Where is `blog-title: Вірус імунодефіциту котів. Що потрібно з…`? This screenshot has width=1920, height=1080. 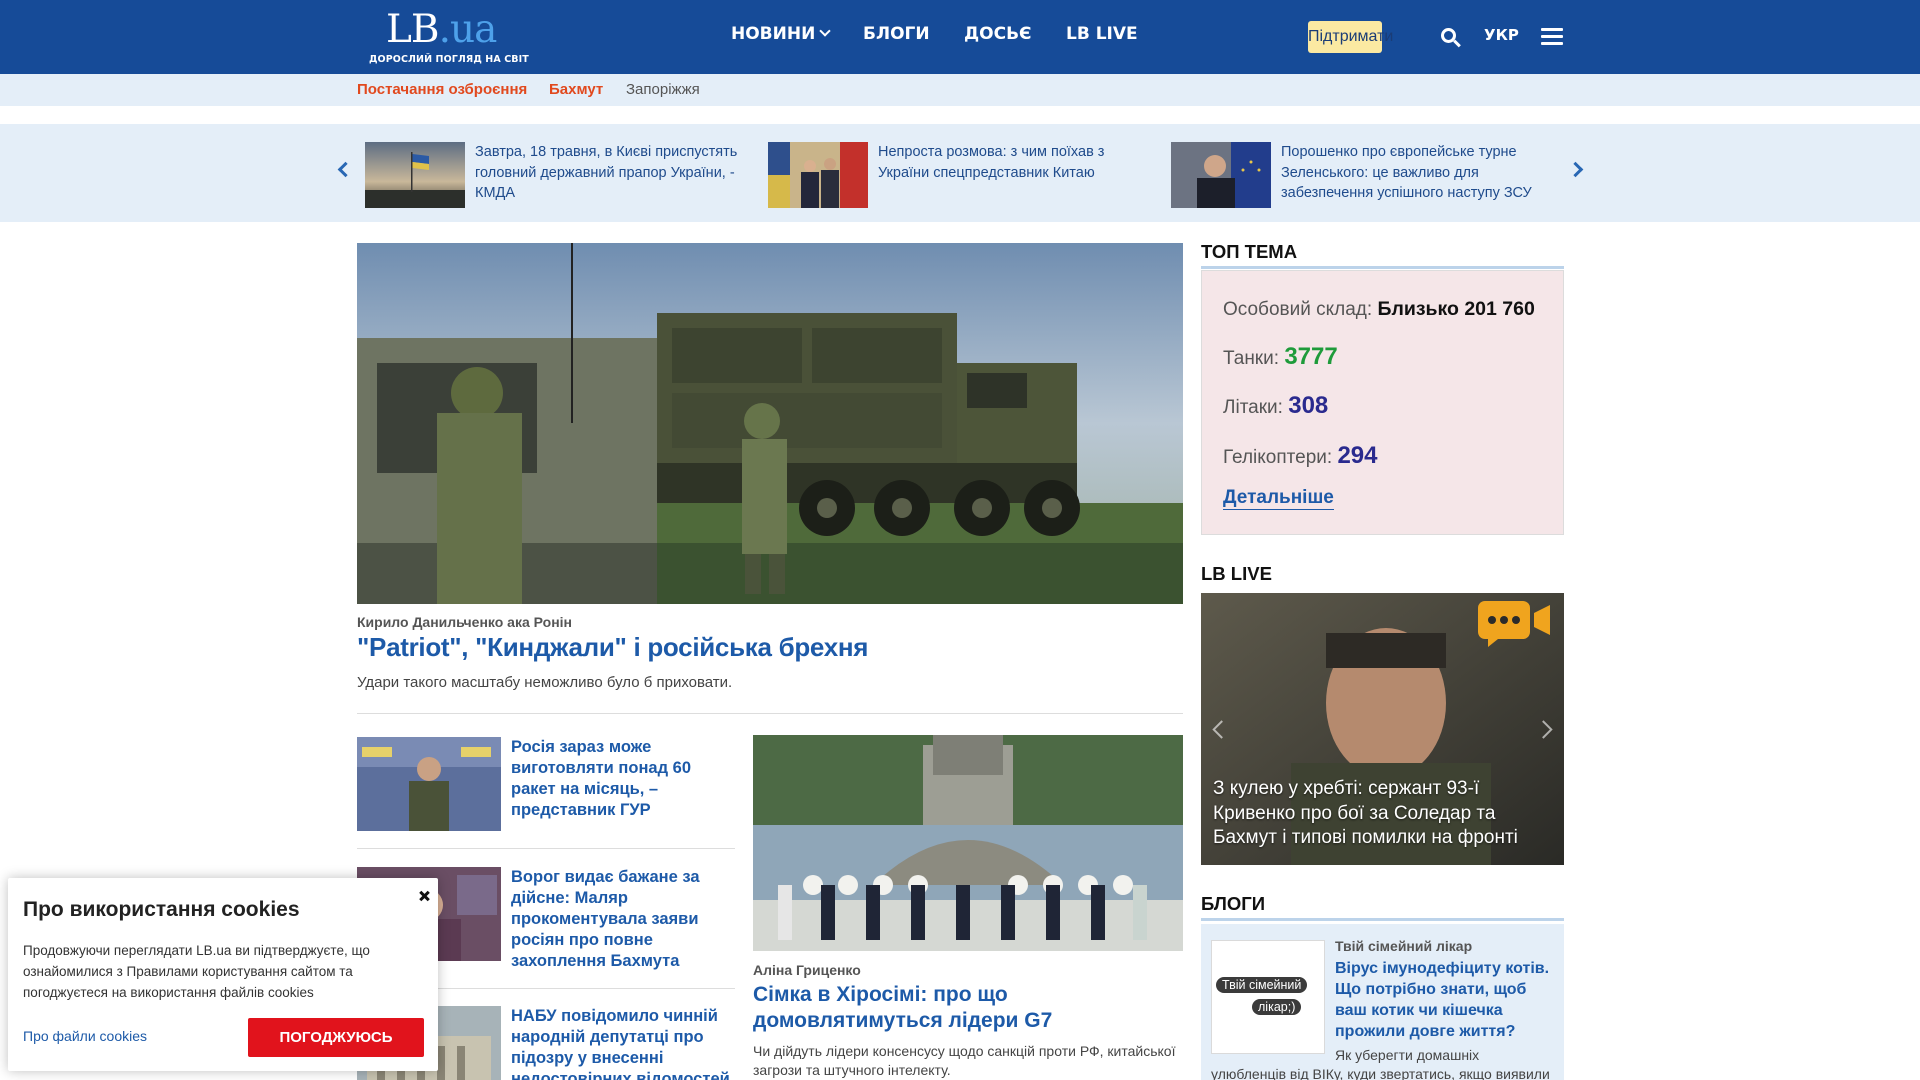
blog-title: Вірус імунодефіциту котів. Що потрібно з… is located at coordinates (1444, 1000).